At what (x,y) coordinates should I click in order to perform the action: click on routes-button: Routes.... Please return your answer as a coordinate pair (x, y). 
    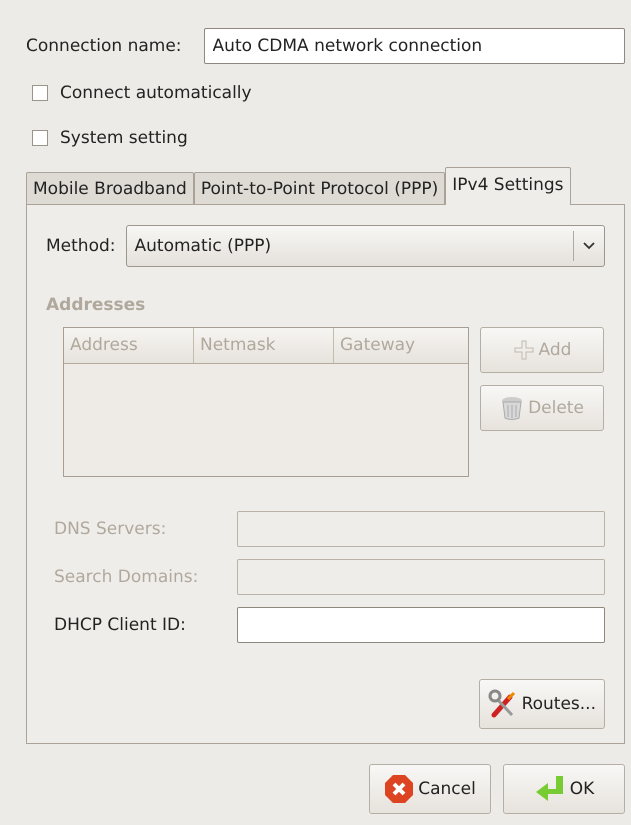
    Looking at the image, I should click on (541, 704).